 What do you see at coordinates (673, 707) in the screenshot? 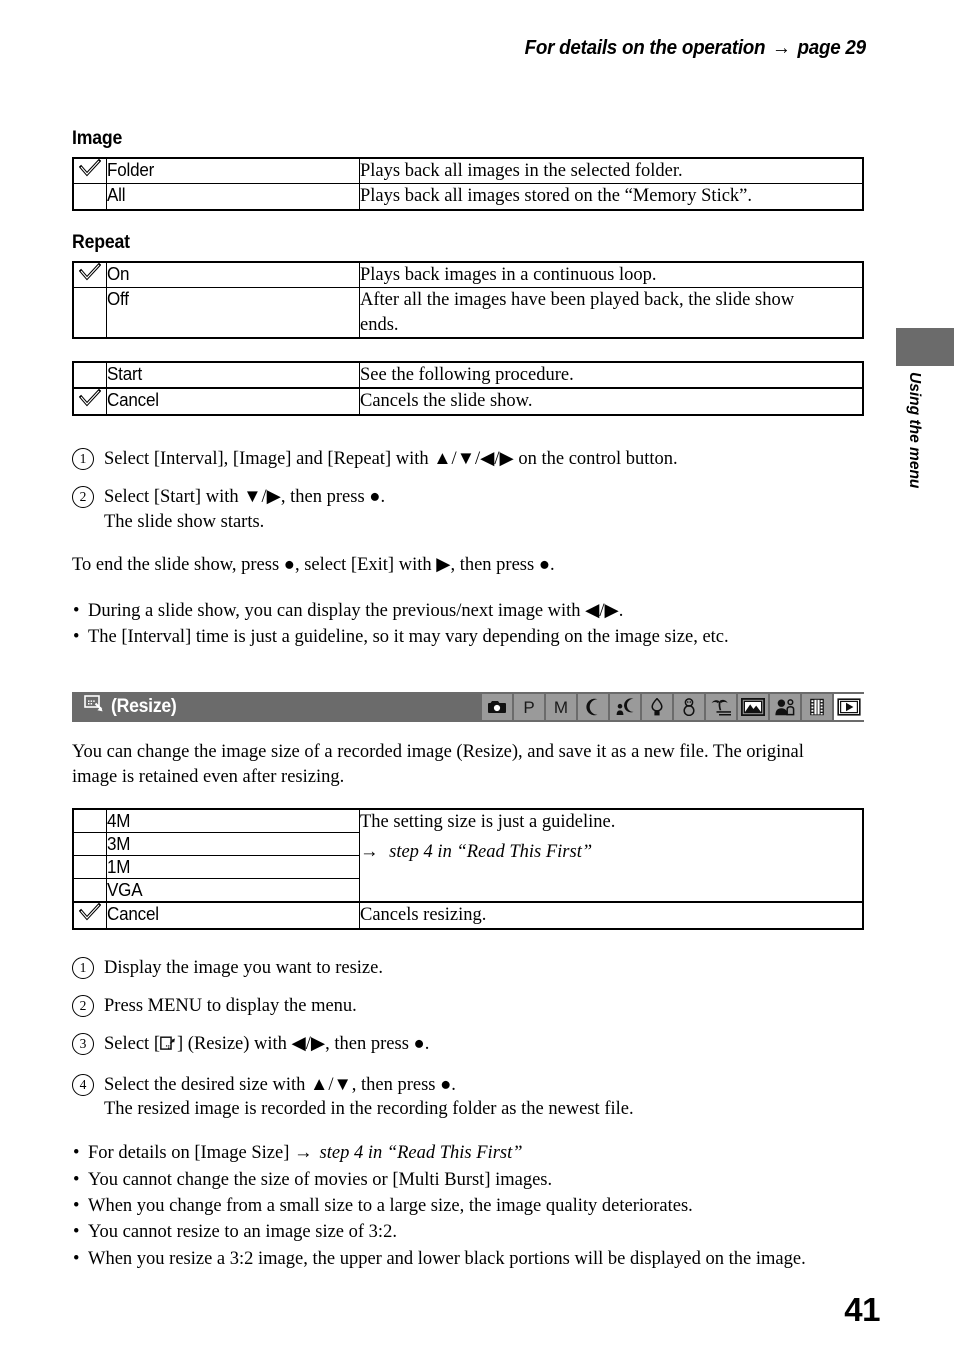
I see `mode-icon-row: P M` at bounding box center [673, 707].